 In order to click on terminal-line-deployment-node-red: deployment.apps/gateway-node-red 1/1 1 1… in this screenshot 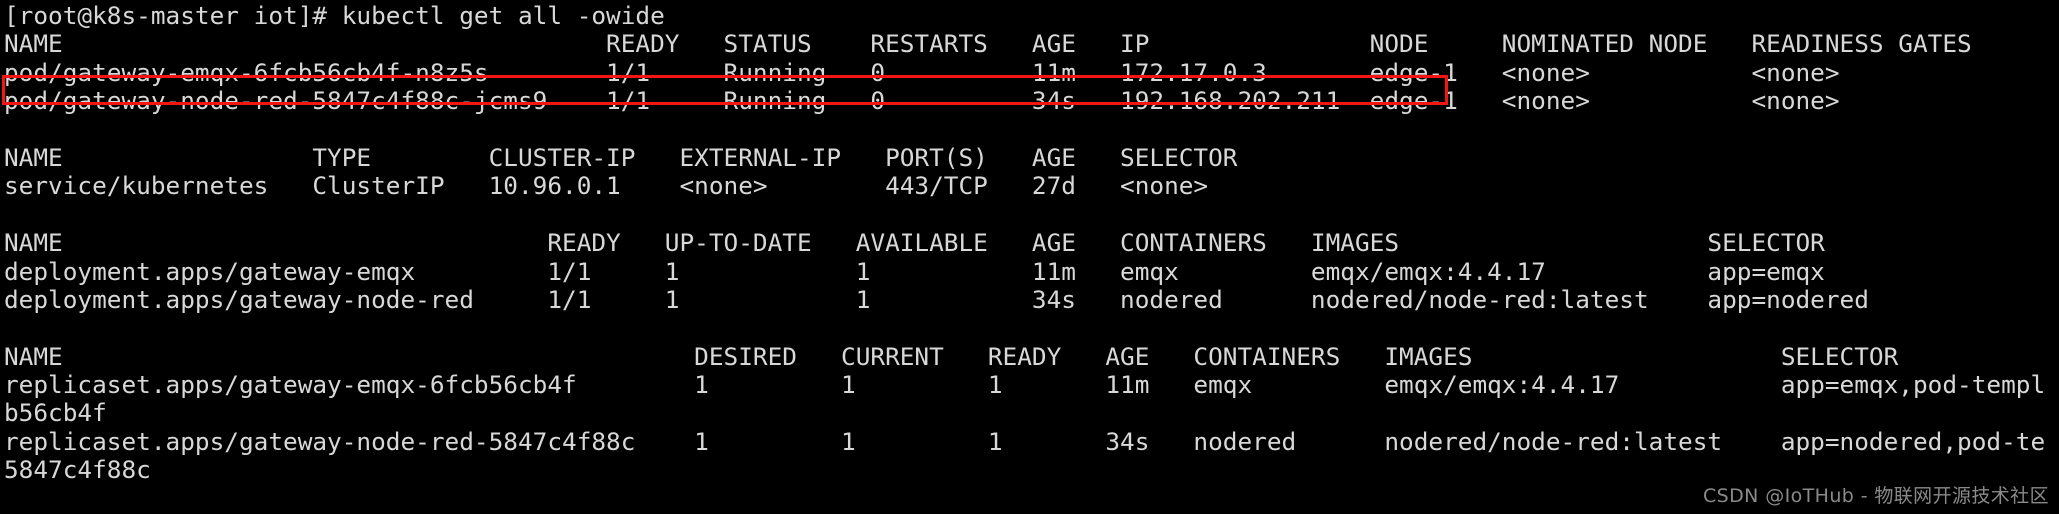, I will do `click(936, 299)`.